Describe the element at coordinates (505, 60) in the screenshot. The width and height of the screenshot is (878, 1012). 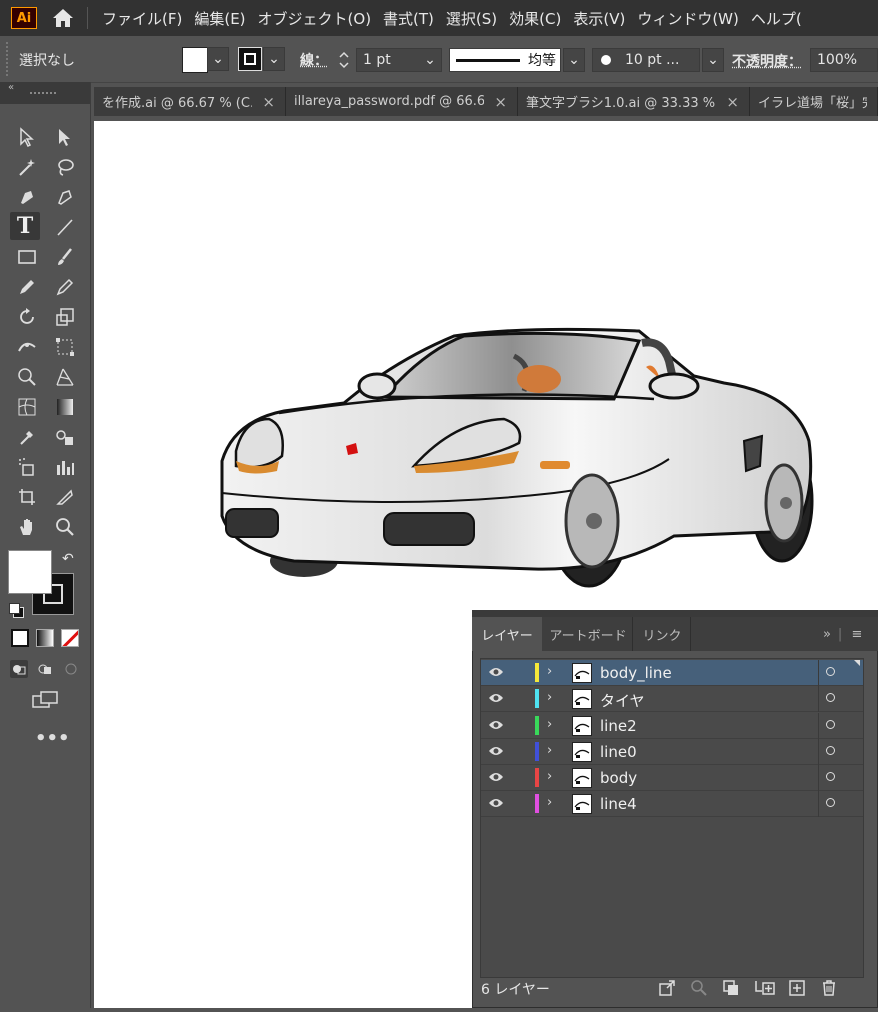
I see `stroke-profile-field: 均等` at that location.